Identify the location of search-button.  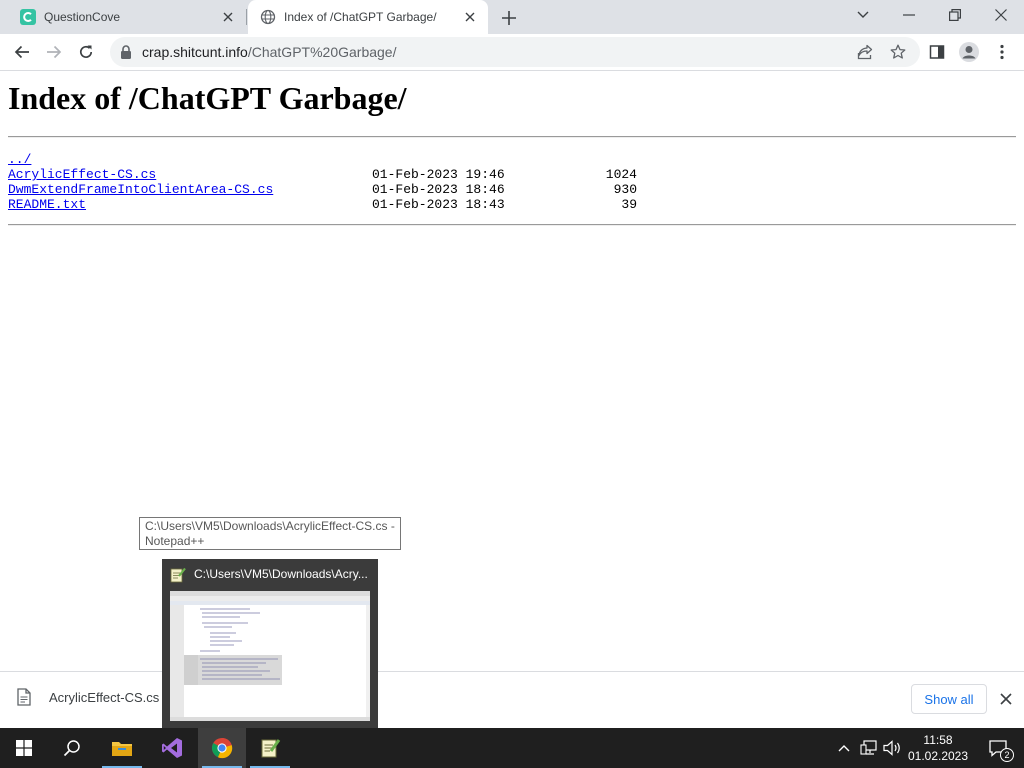
(72, 748).